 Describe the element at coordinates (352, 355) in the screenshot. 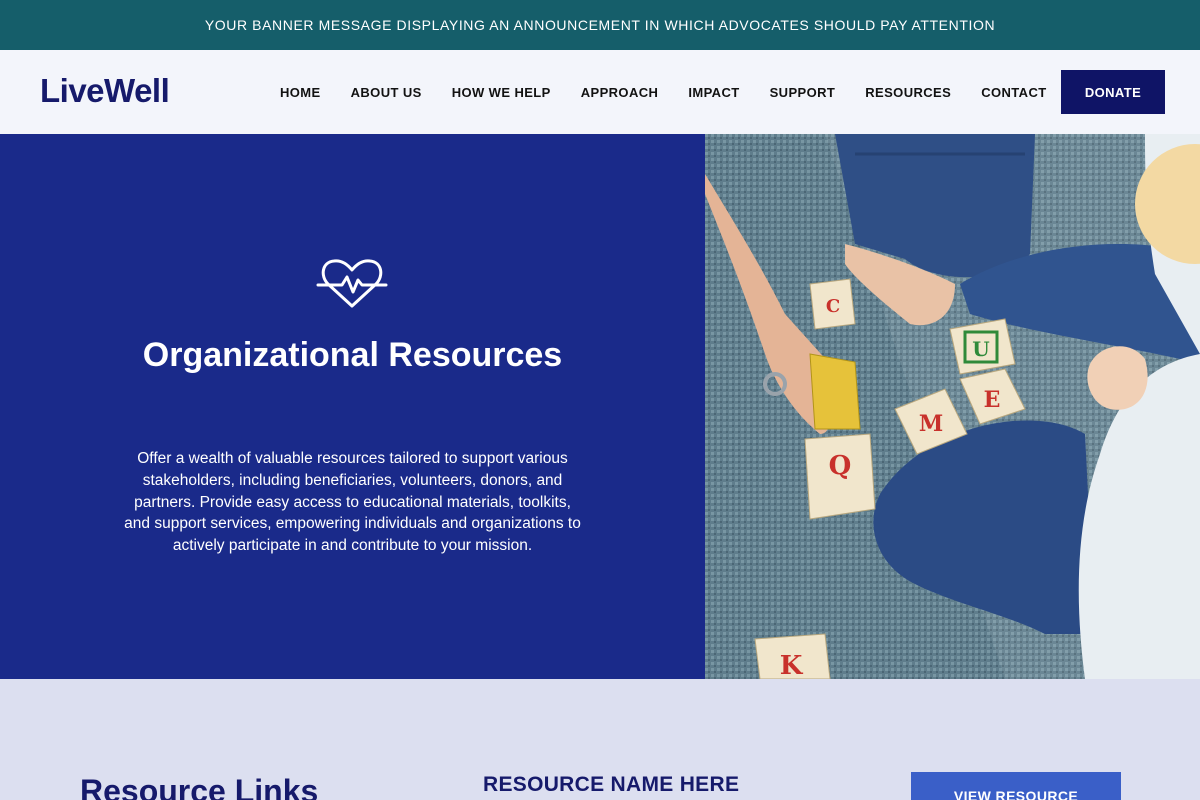

I see `hero-title: Organizational Resources` at that location.